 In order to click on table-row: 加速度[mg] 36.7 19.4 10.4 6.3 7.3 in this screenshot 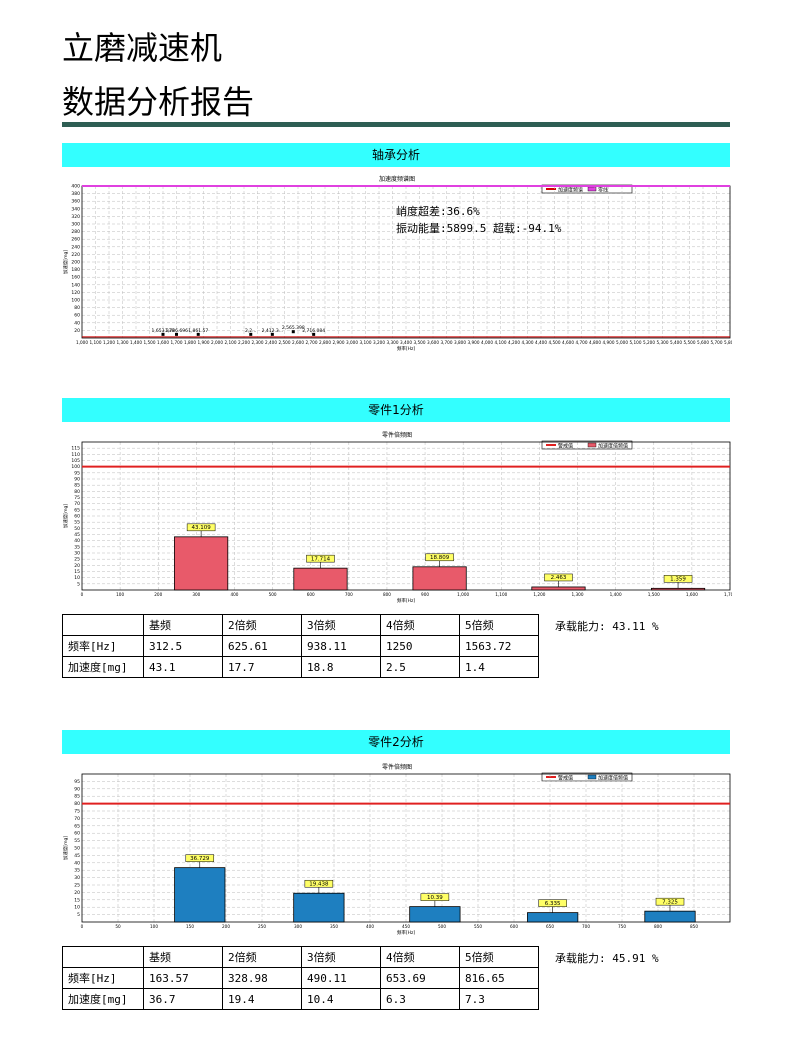, I will do `click(300, 999)`.